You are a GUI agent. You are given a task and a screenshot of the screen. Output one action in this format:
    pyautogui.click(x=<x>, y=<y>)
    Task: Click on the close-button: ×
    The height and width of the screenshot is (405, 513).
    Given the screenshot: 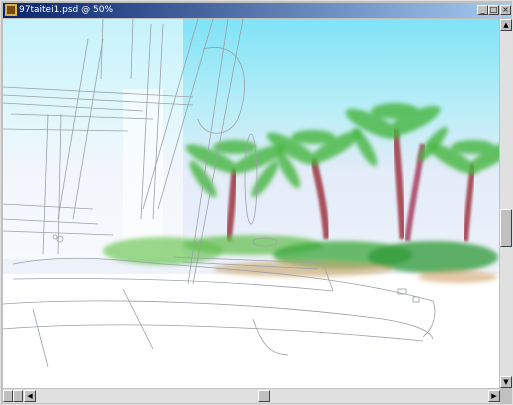 What is the action you would take?
    pyautogui.click(x=505, y=10)
    